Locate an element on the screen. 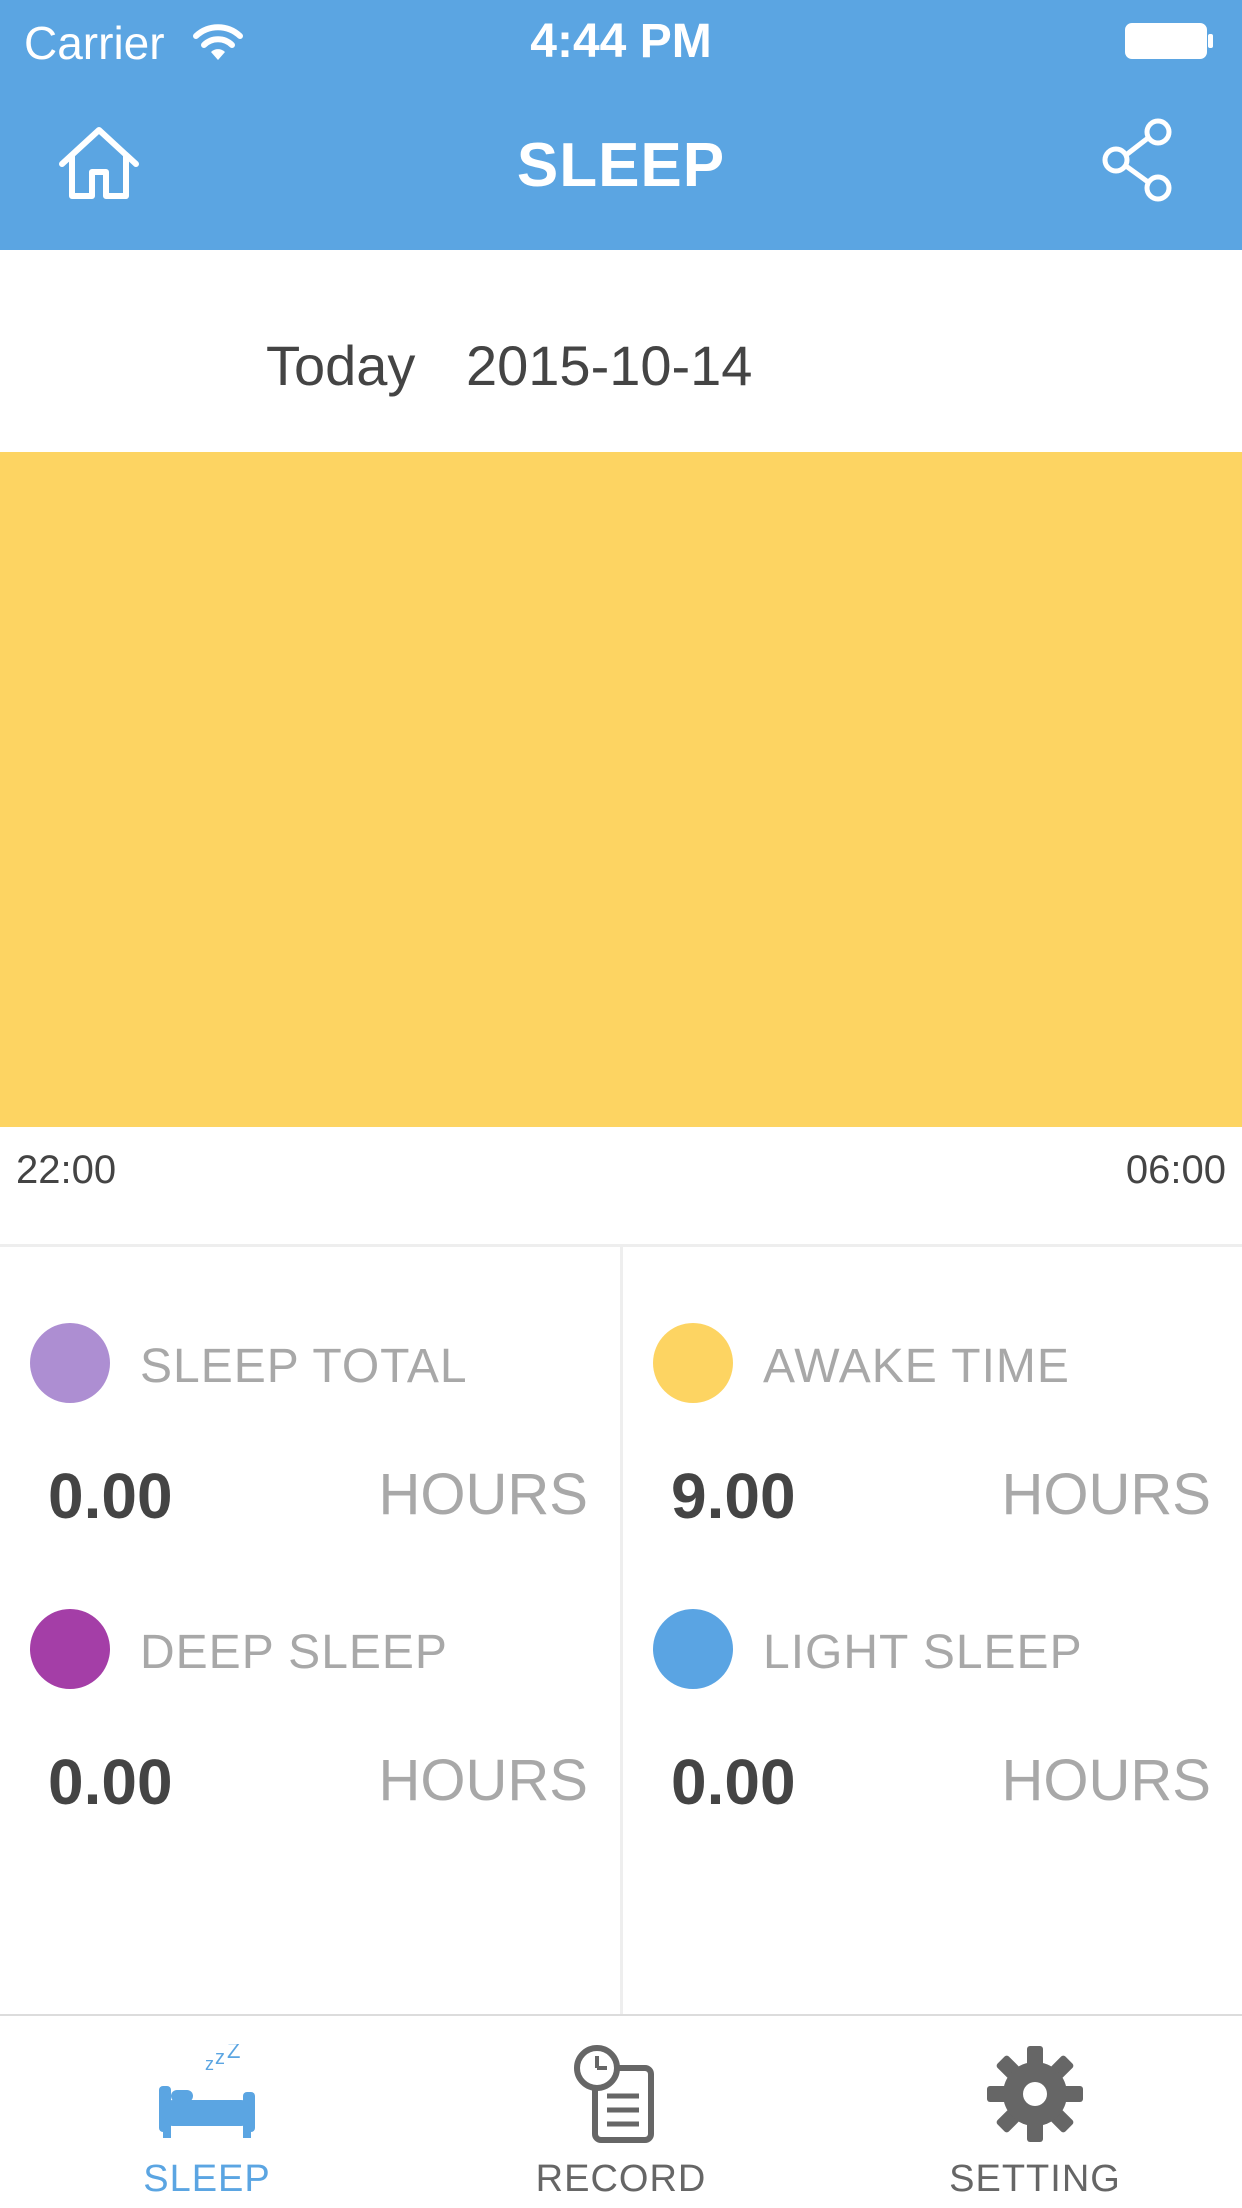  tab-setting: SETTING is located at coordinates (1035, 2112).